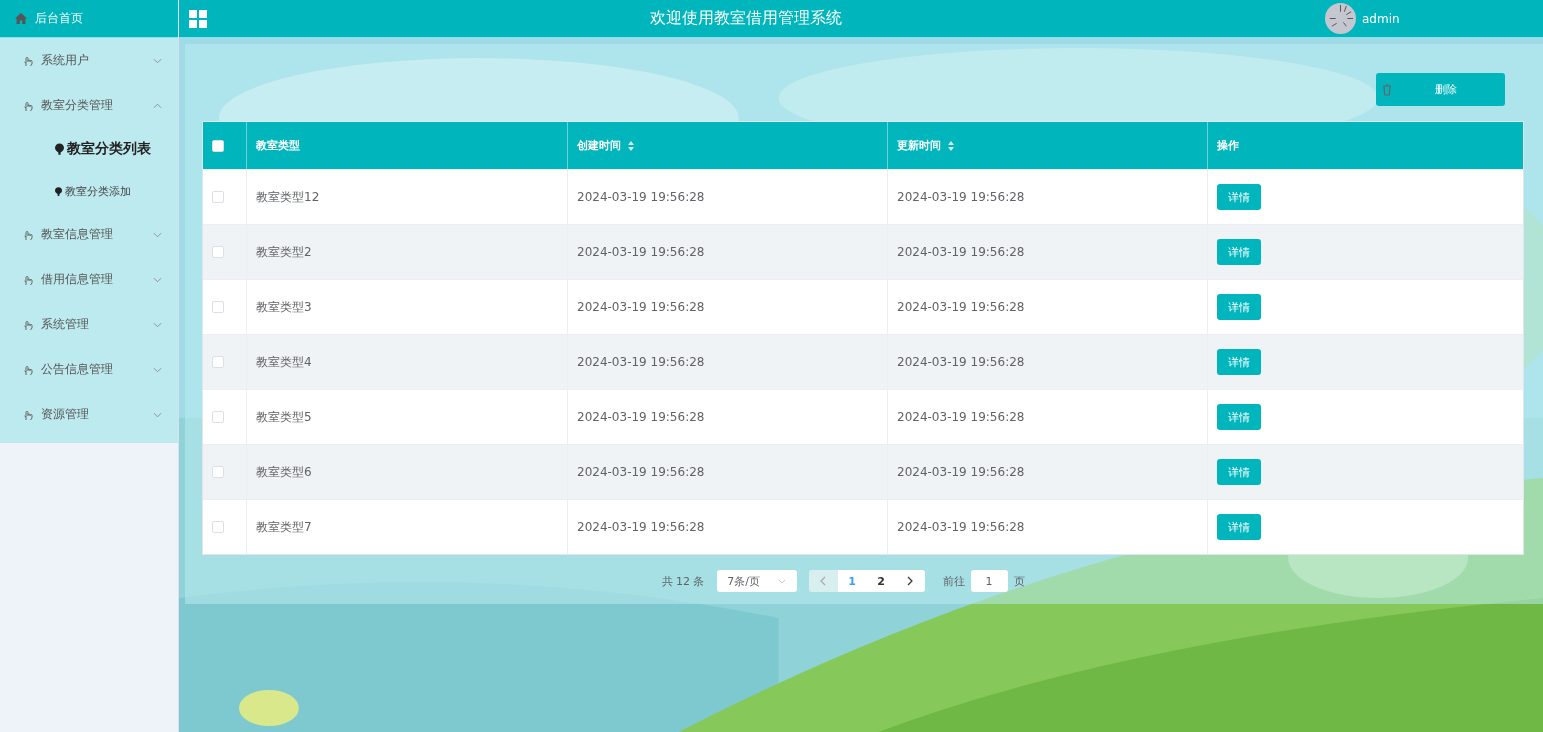 This screenshot has width=1543, height=732. Describe the element at coordinates (284, 527) in the screenshot. I see `table-cell: 教室类型7` at that location.